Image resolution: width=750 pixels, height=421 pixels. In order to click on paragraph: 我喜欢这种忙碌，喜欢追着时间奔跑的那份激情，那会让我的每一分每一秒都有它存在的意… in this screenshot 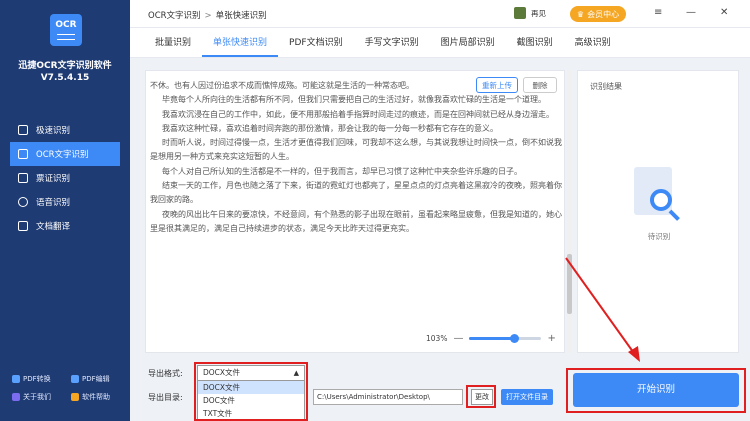, I will do `click(330, 128)`.